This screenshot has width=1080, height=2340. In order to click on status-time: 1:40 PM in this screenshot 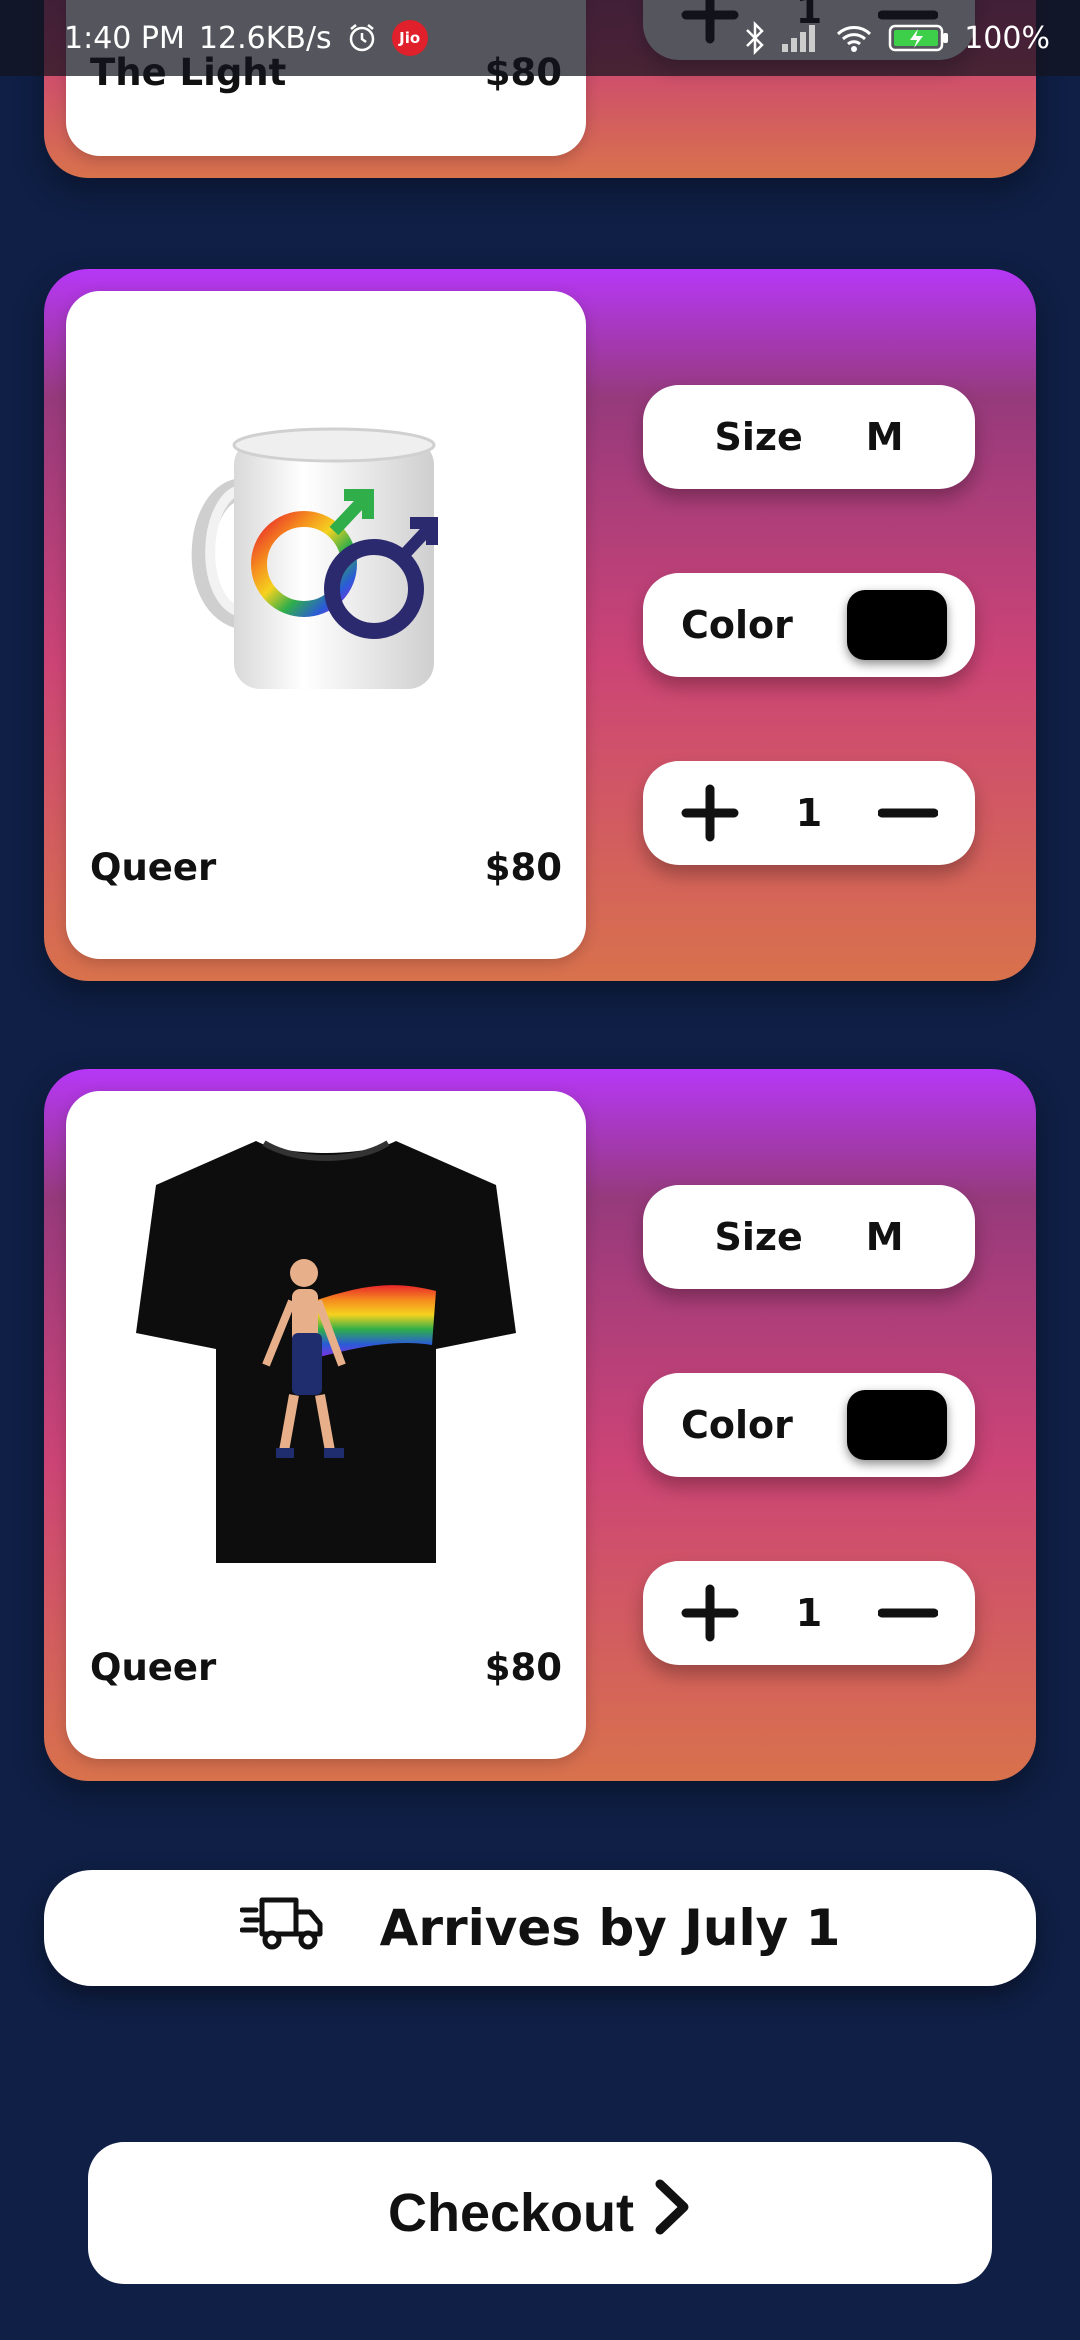, I will do `click(124, 38)`.